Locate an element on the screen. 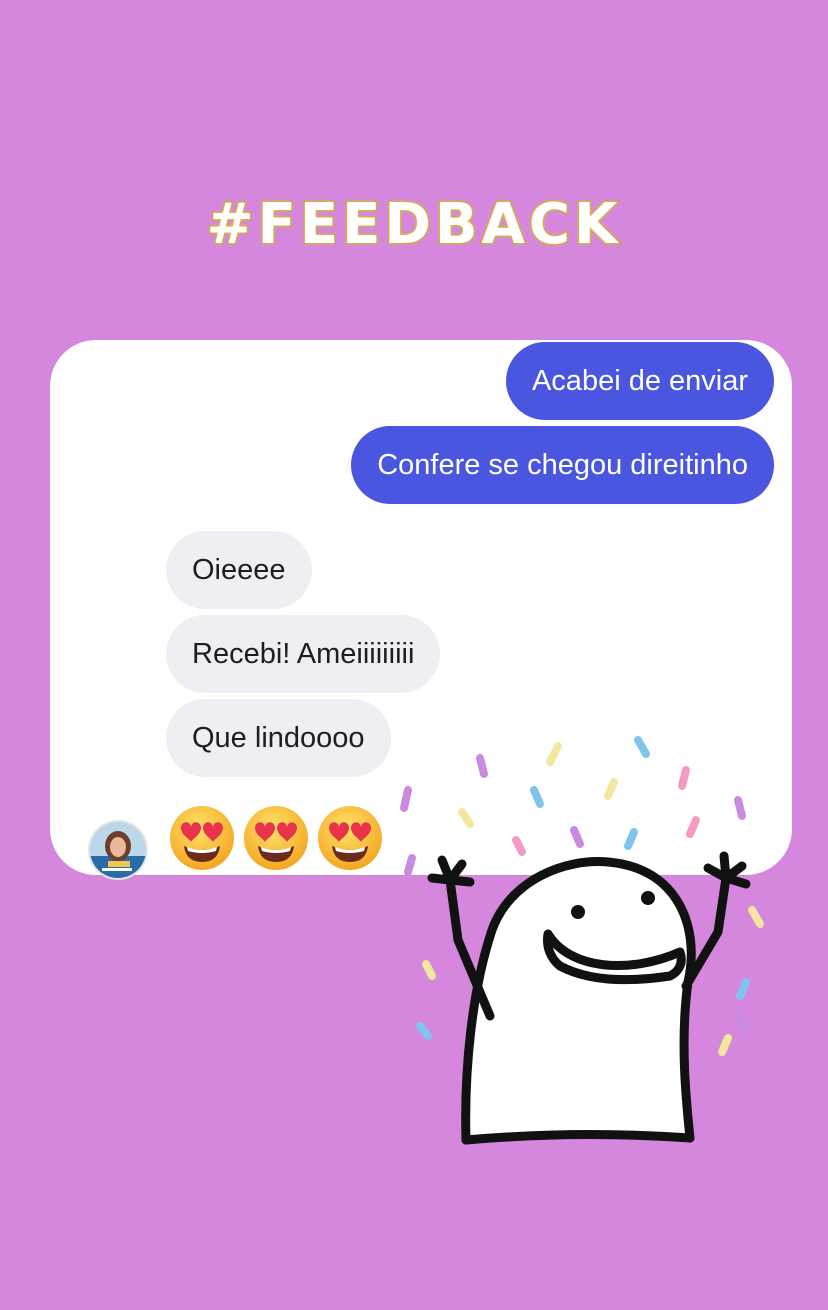  avatar-photo-icon is located at coordinates (118, 850).